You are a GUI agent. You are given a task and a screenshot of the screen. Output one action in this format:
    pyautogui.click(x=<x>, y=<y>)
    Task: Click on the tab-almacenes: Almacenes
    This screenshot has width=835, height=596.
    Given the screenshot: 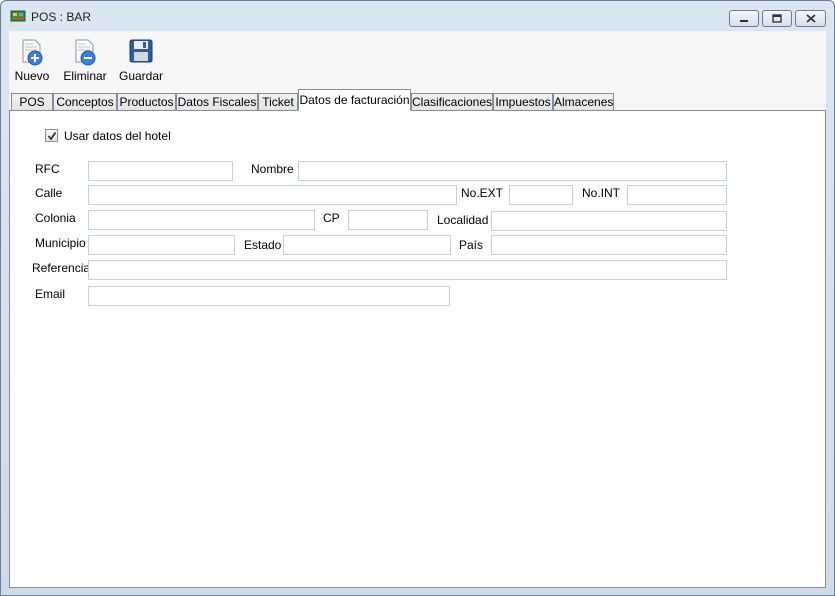 What is the action you would take?
    pyautogui.click(x=583, y=102)
    